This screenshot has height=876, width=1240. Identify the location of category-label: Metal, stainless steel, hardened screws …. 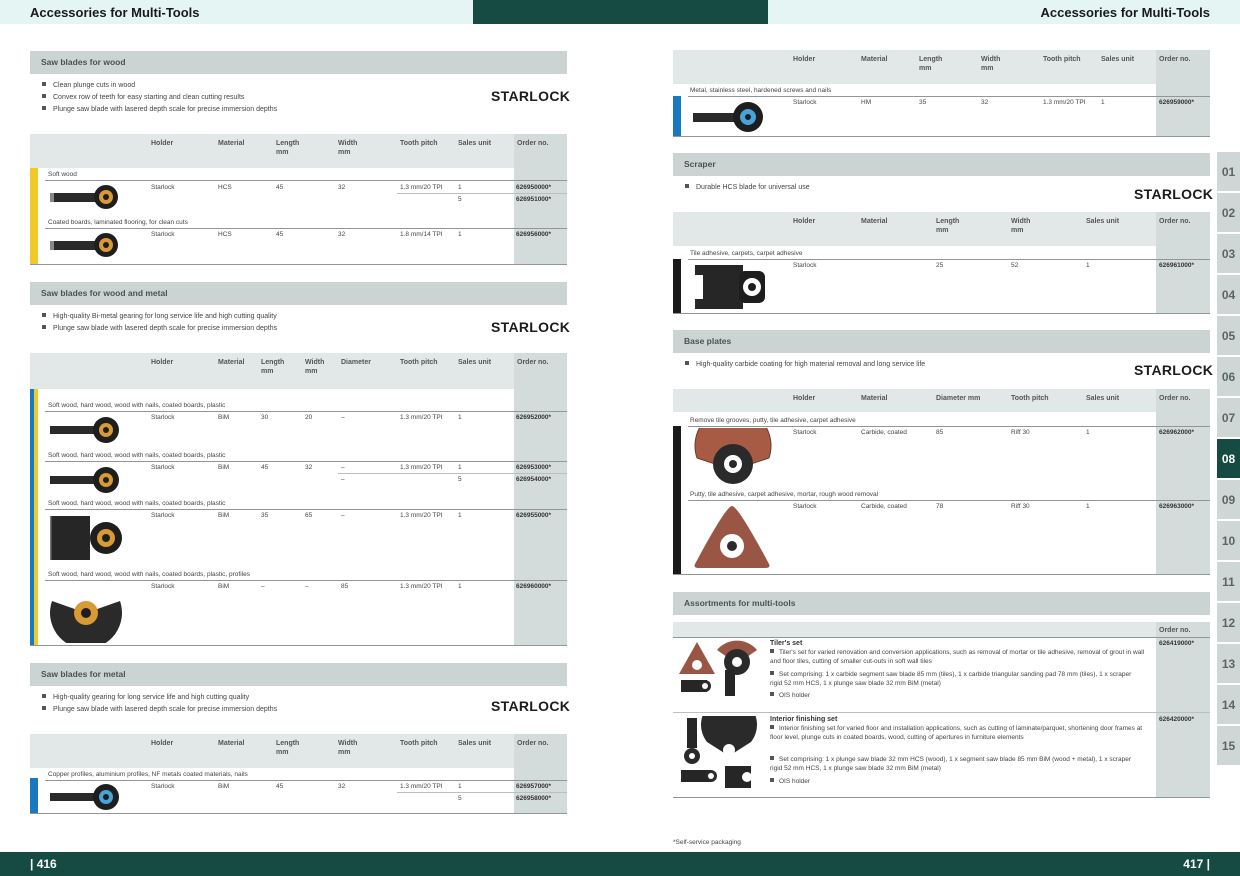
(761, 90).